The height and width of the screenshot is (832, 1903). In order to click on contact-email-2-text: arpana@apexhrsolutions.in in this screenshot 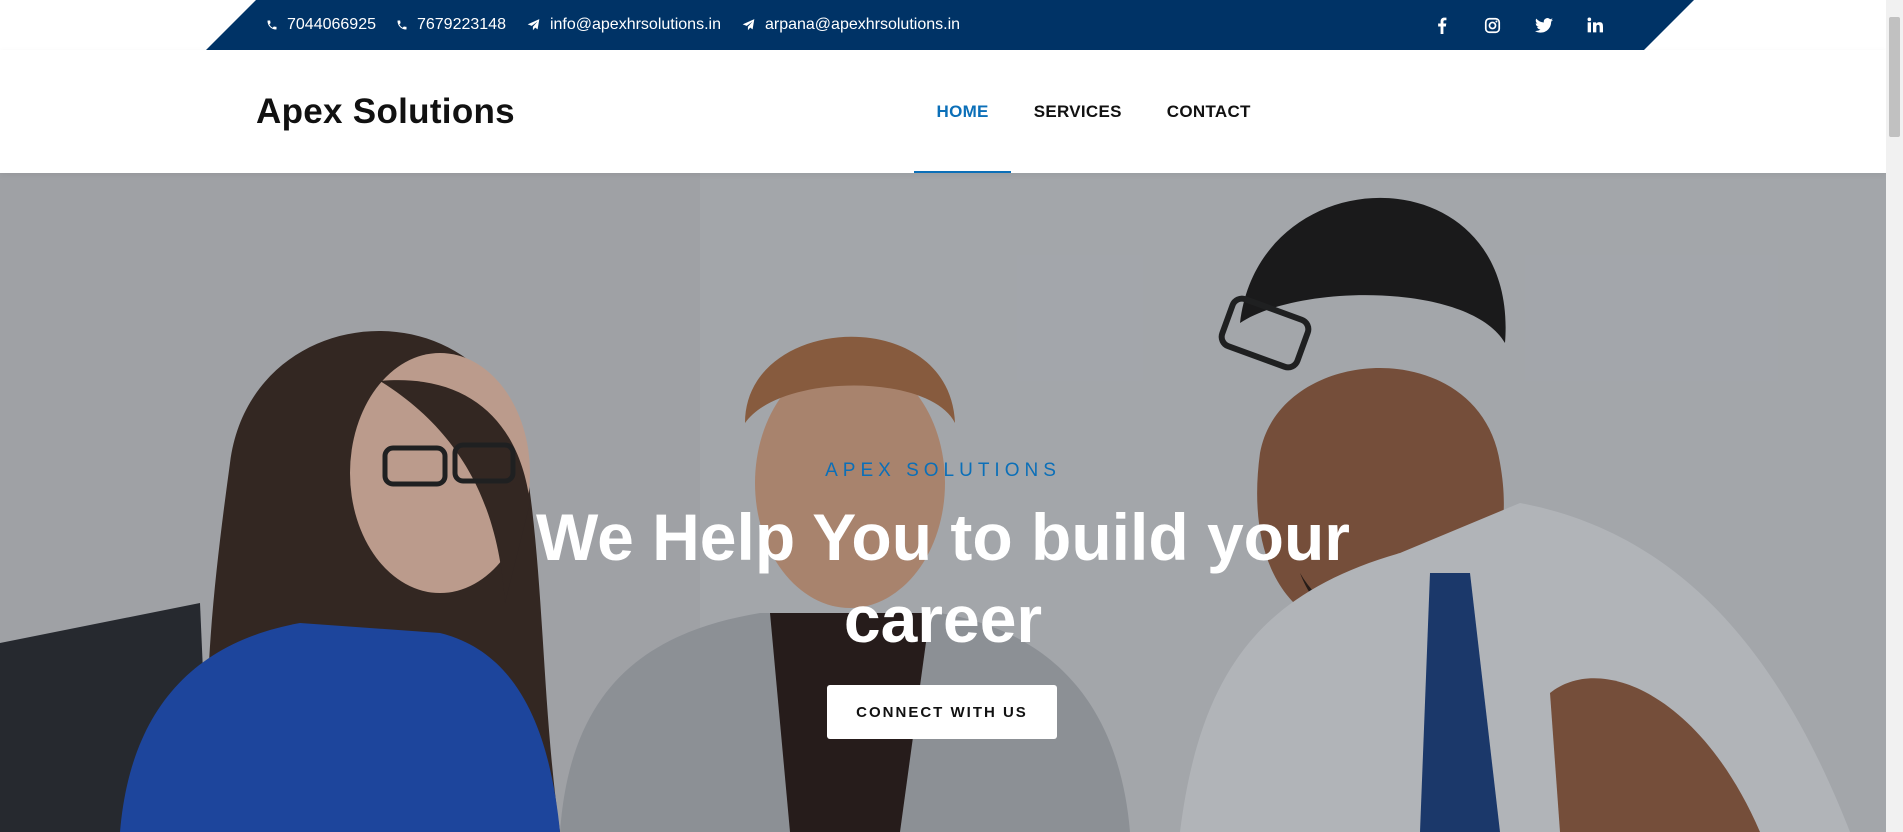, I will do `click(862, 24)`.